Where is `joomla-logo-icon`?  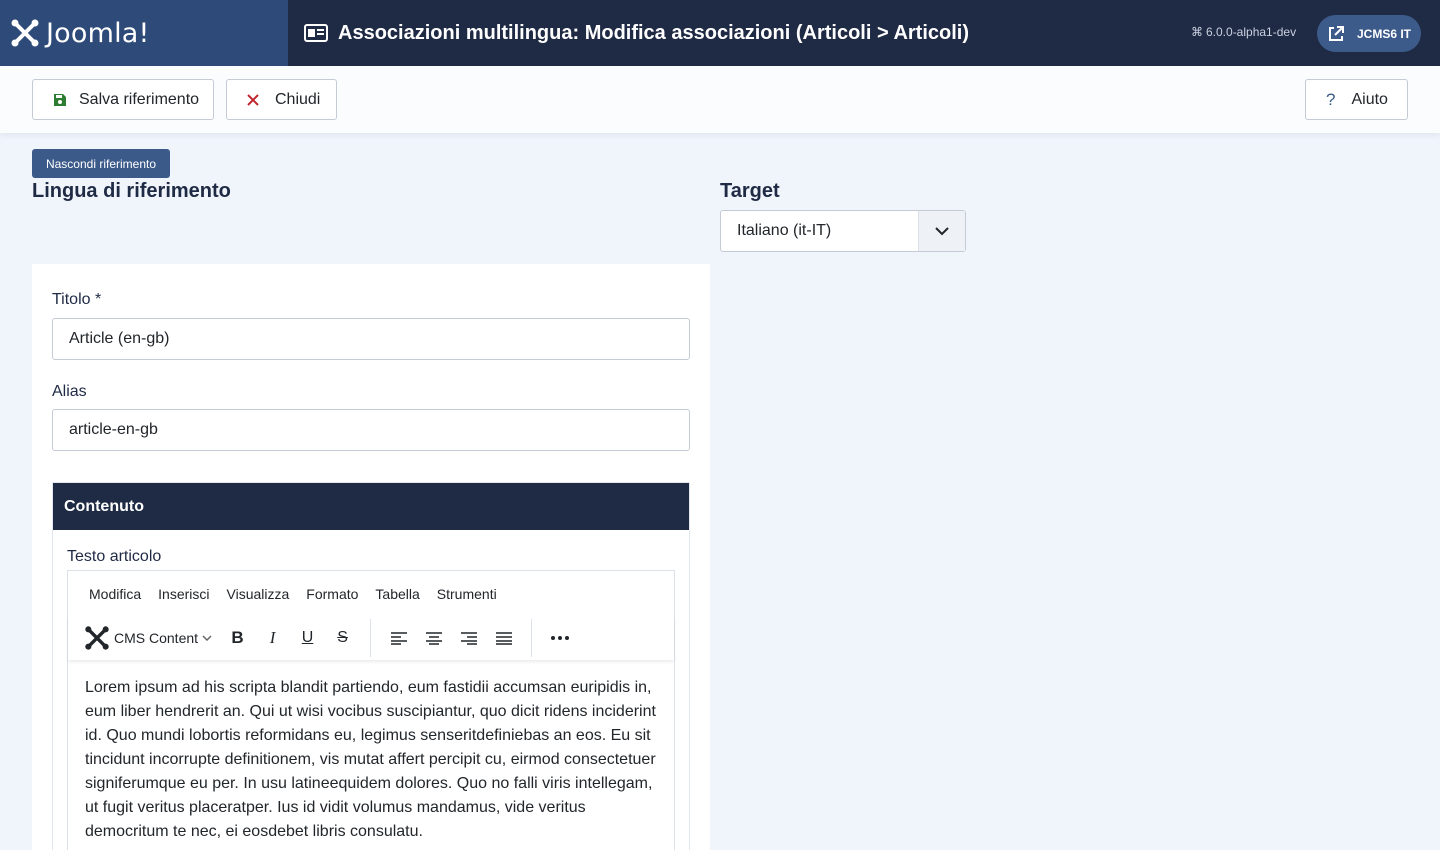
joomla-logo-icon is located at coordinates (25, 33).